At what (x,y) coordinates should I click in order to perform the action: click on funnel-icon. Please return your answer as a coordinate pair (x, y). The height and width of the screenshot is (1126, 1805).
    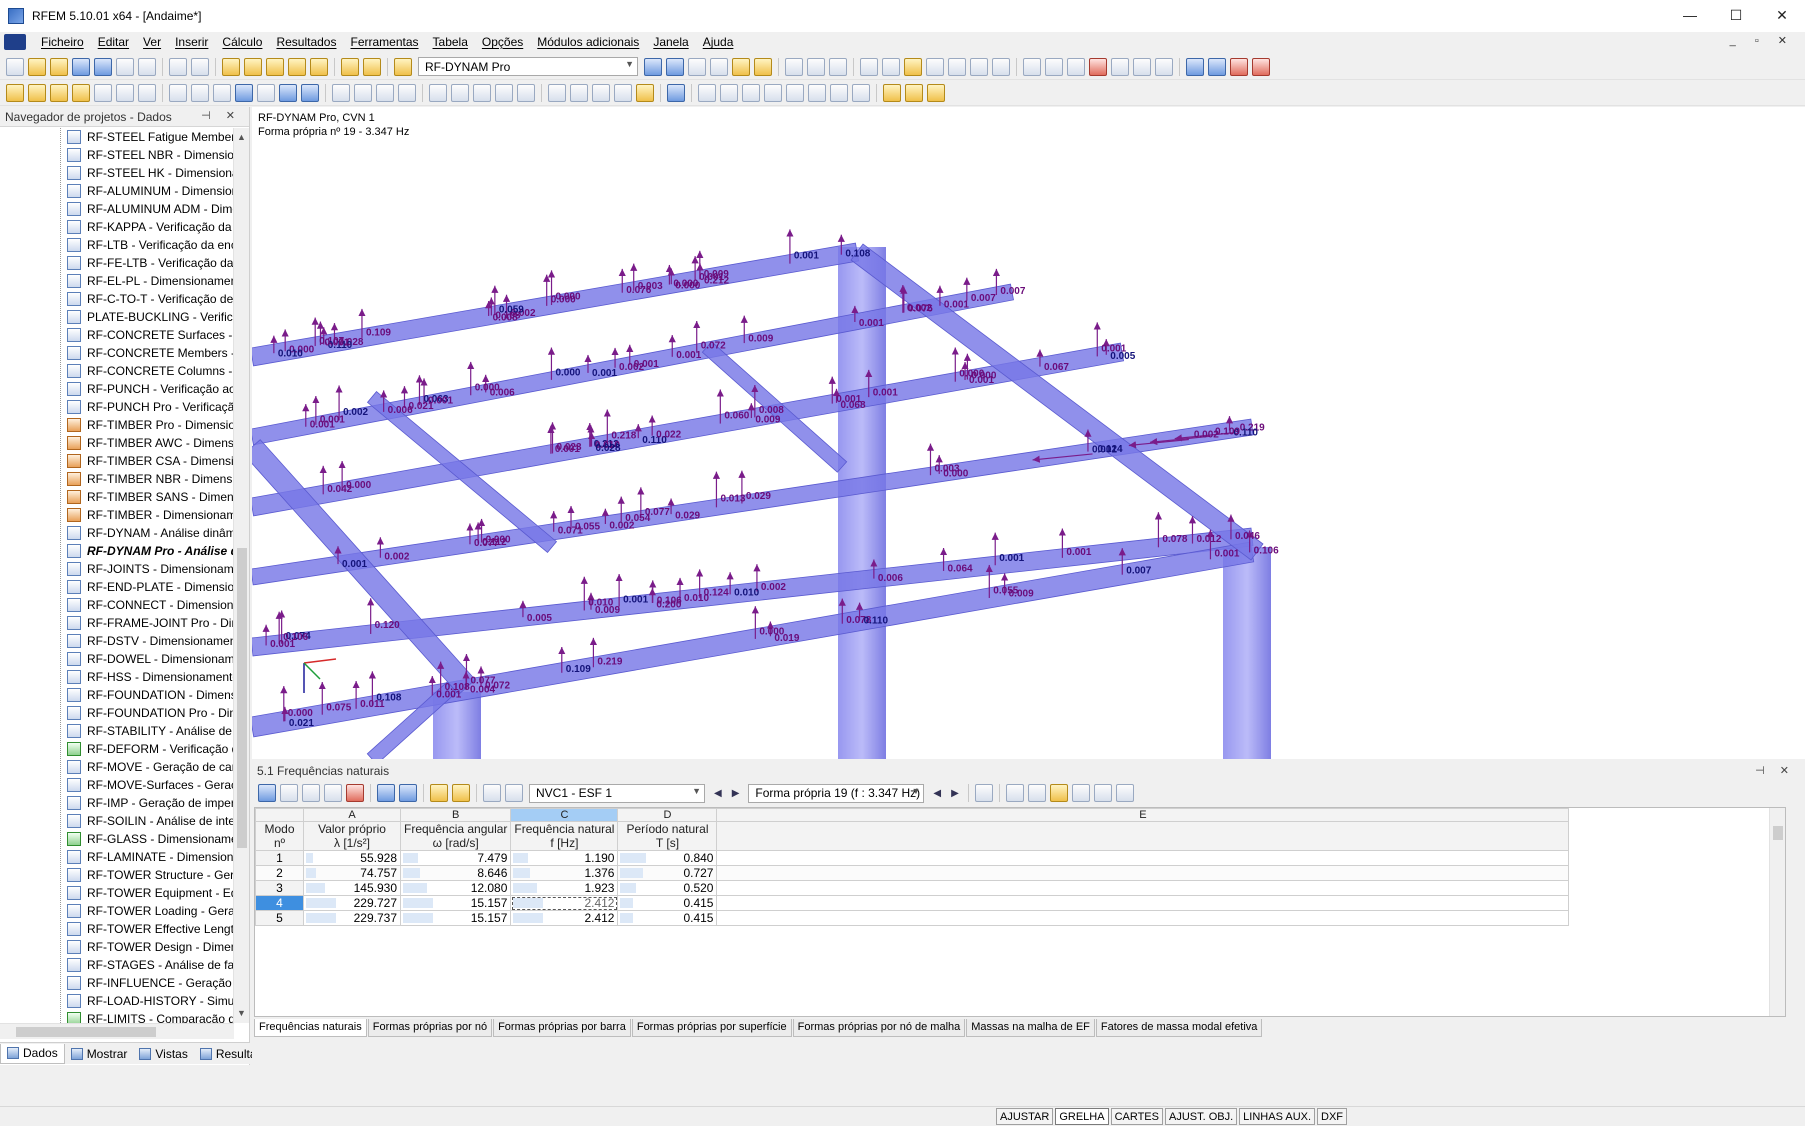
    Looking at the image, I should click on (1014, 793).